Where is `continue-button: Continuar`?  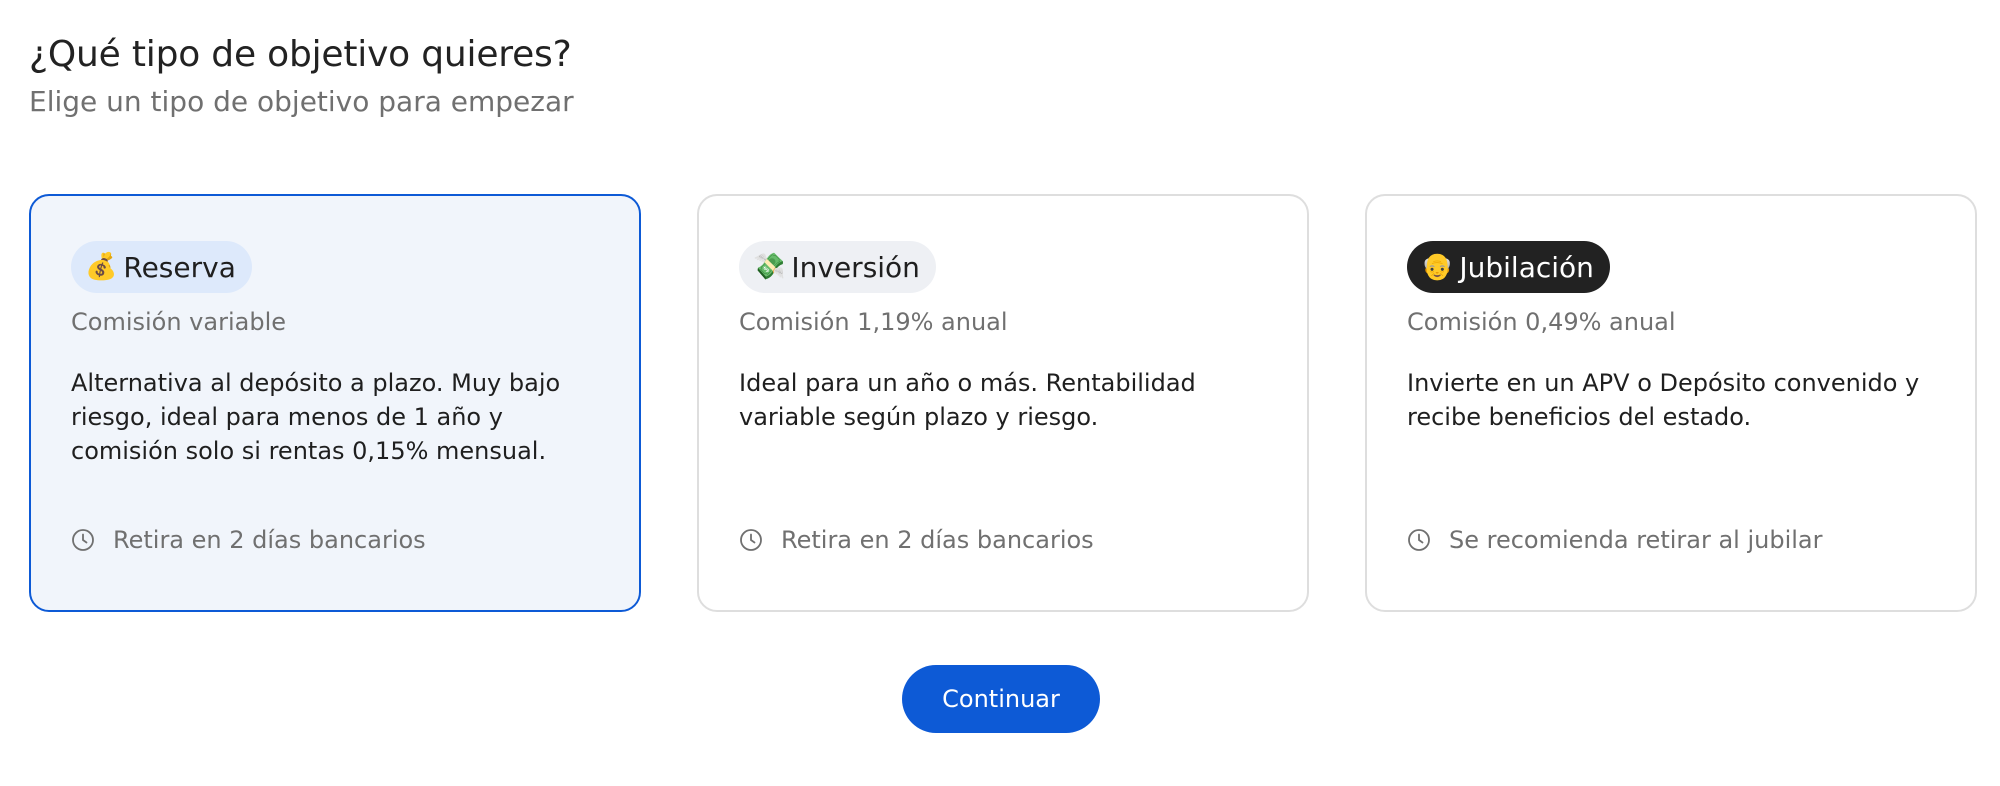
continue-button: Continuar is located at coordinates (1001, 699).